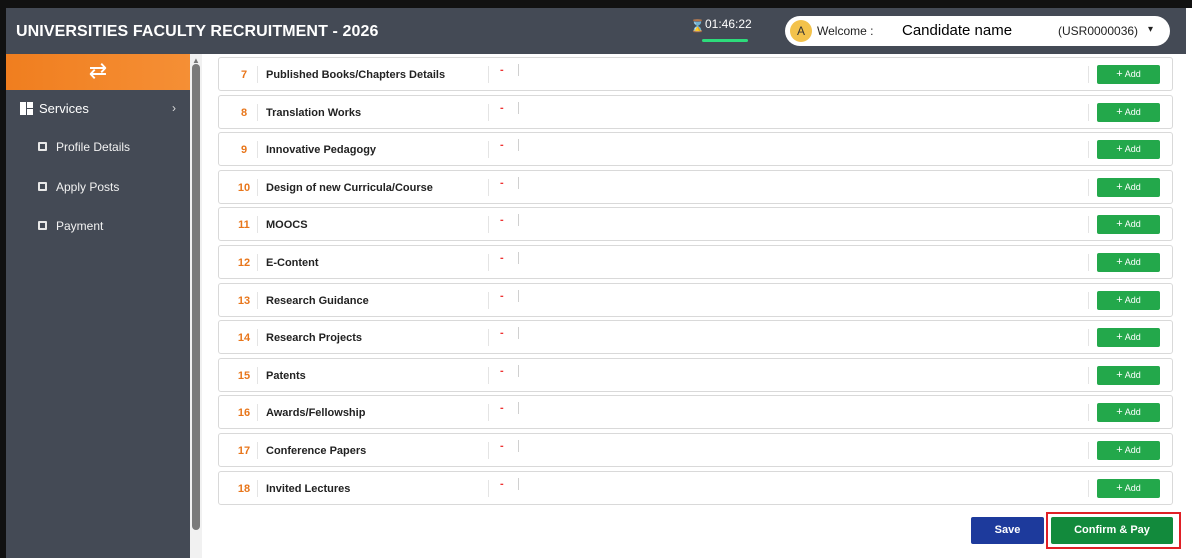 The width and height of the screenshot is (1192, 558). What do you see at coordinates (64, 108) in the screenshot?
I see `sidebar-item-label: Services` at bounding box center [64, 108].